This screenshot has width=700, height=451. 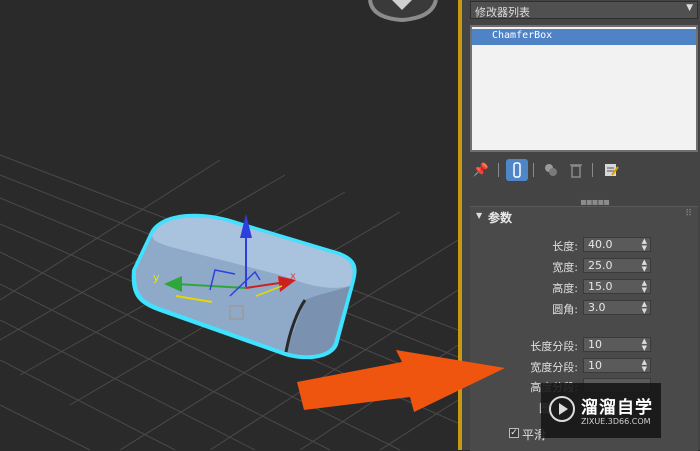 I want to click on pin-icon: 📌, so click(x=481, y=170).